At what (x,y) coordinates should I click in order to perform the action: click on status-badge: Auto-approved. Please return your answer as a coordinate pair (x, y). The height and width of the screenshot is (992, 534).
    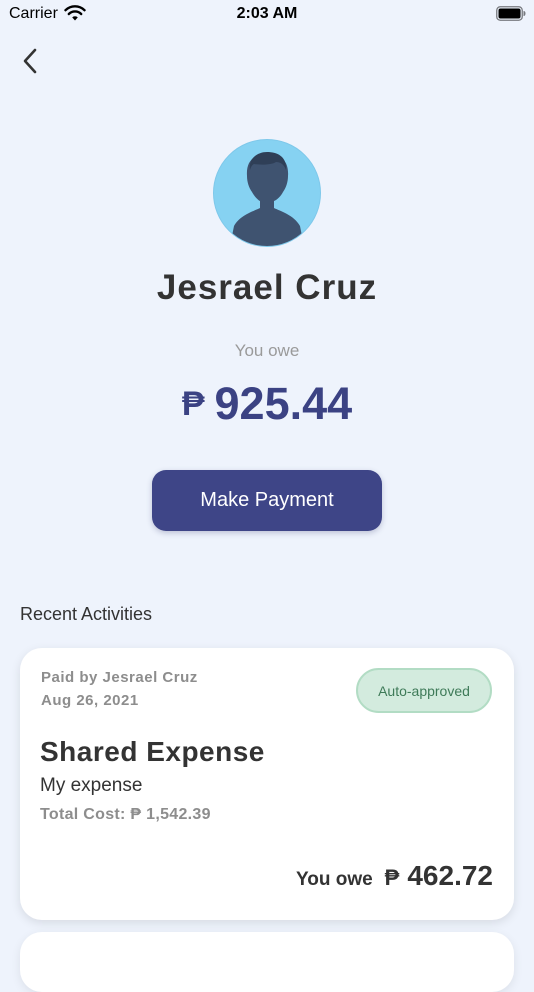
    Looking at the image, I should click on (424, 690).